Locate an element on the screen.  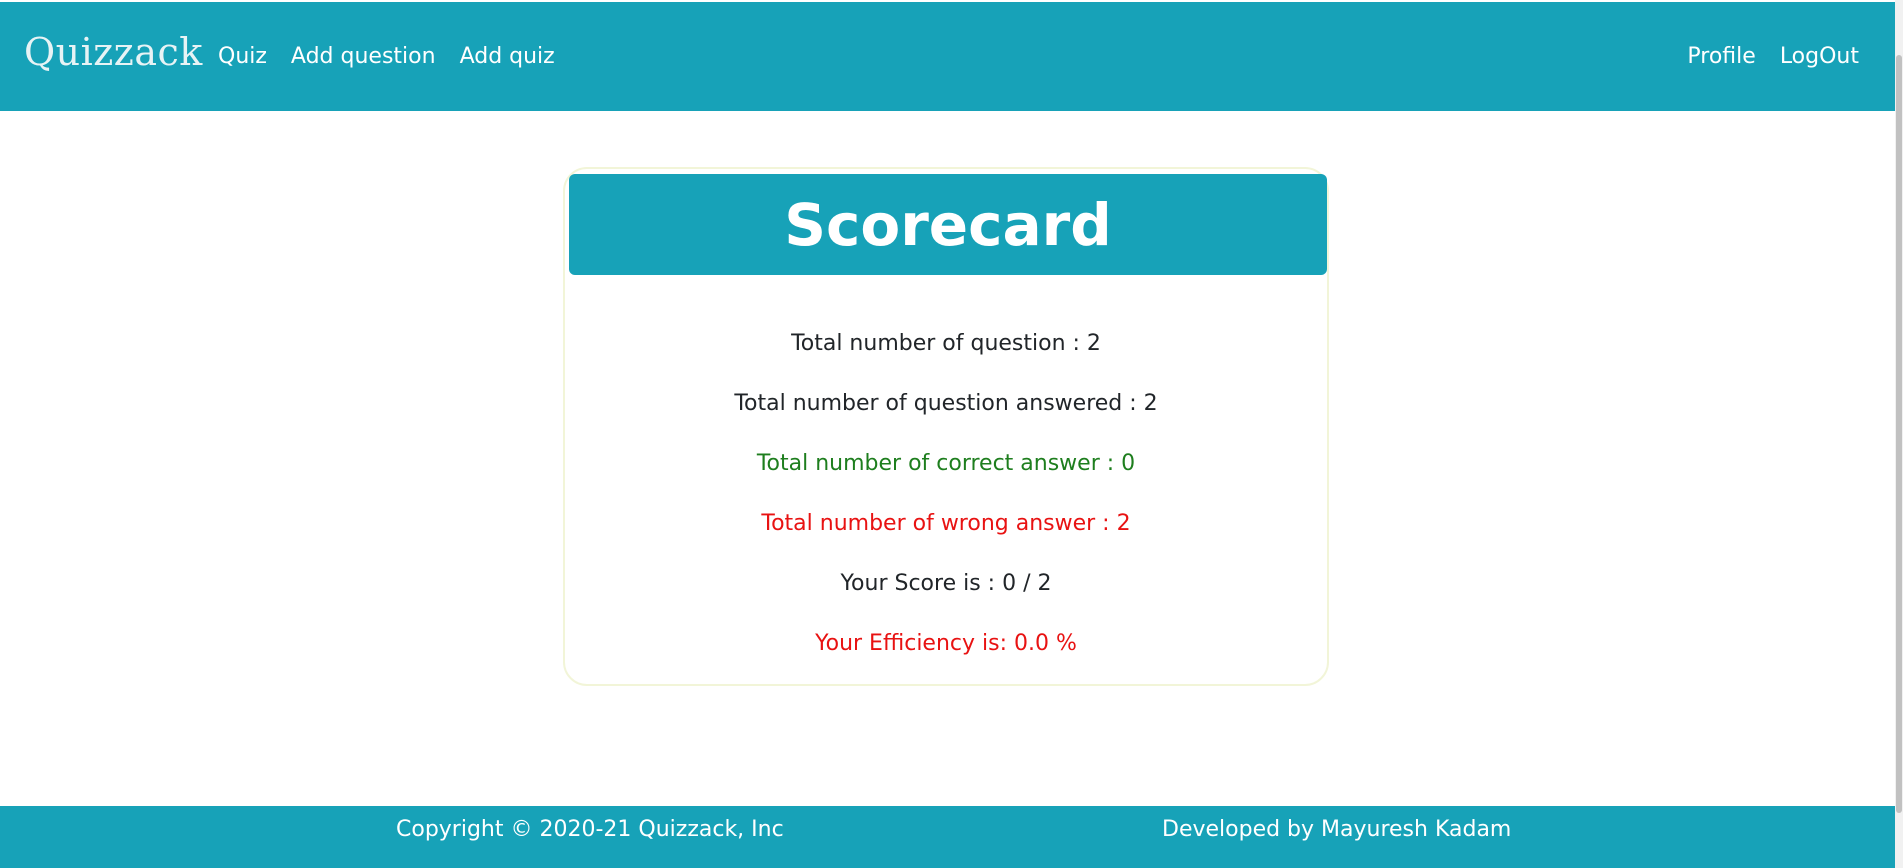
stat-total-questions: Total number of question : 2 is located at coordinates (946, 343).